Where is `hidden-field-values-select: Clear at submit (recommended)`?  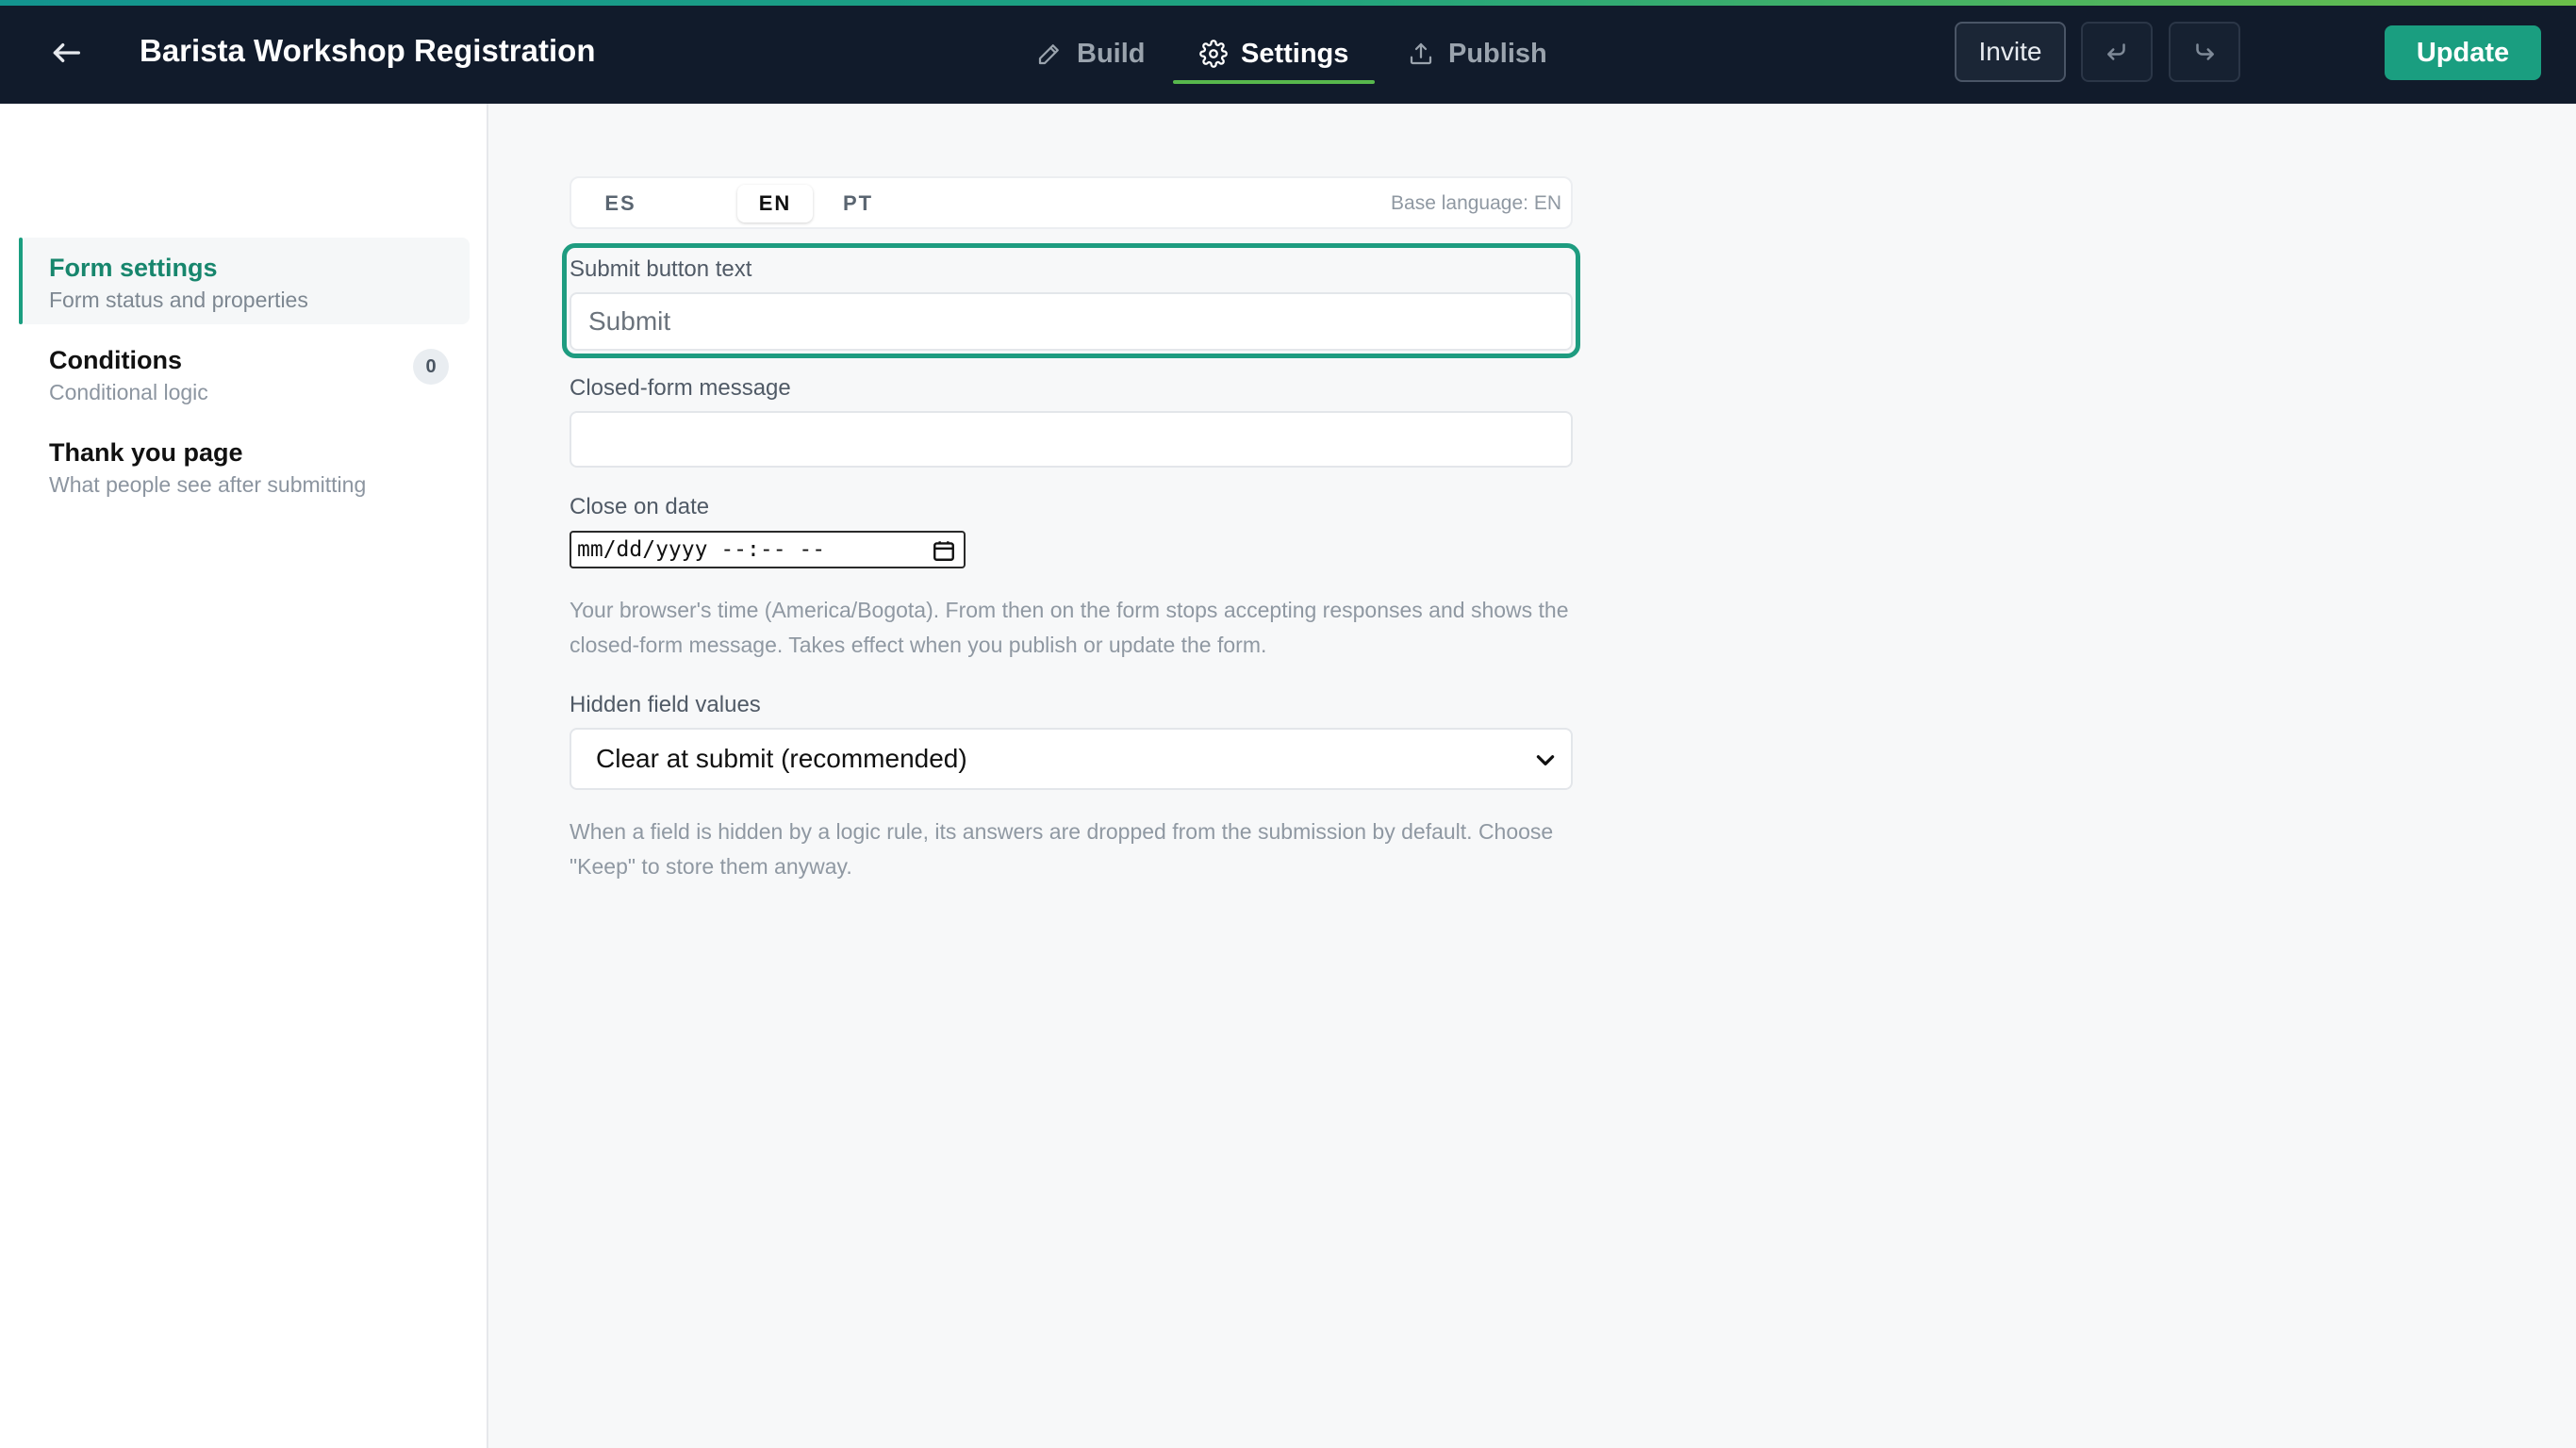
hidden-field-values-select: Clear at submit (recommended) is located at coordinates (1071, 759).